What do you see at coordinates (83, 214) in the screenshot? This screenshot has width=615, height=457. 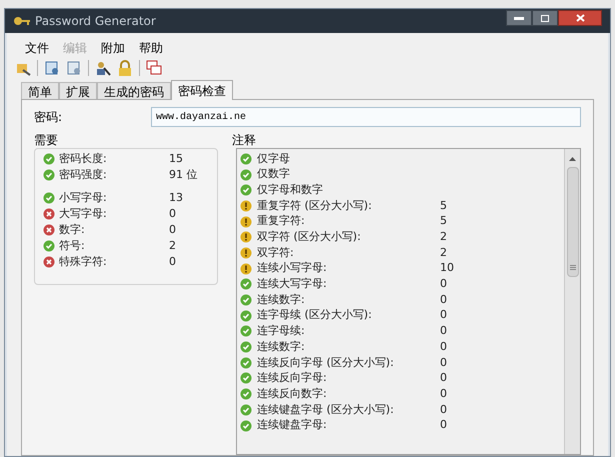 I see `requirement-label: 大写字母:` at bounding box center [83, 214].